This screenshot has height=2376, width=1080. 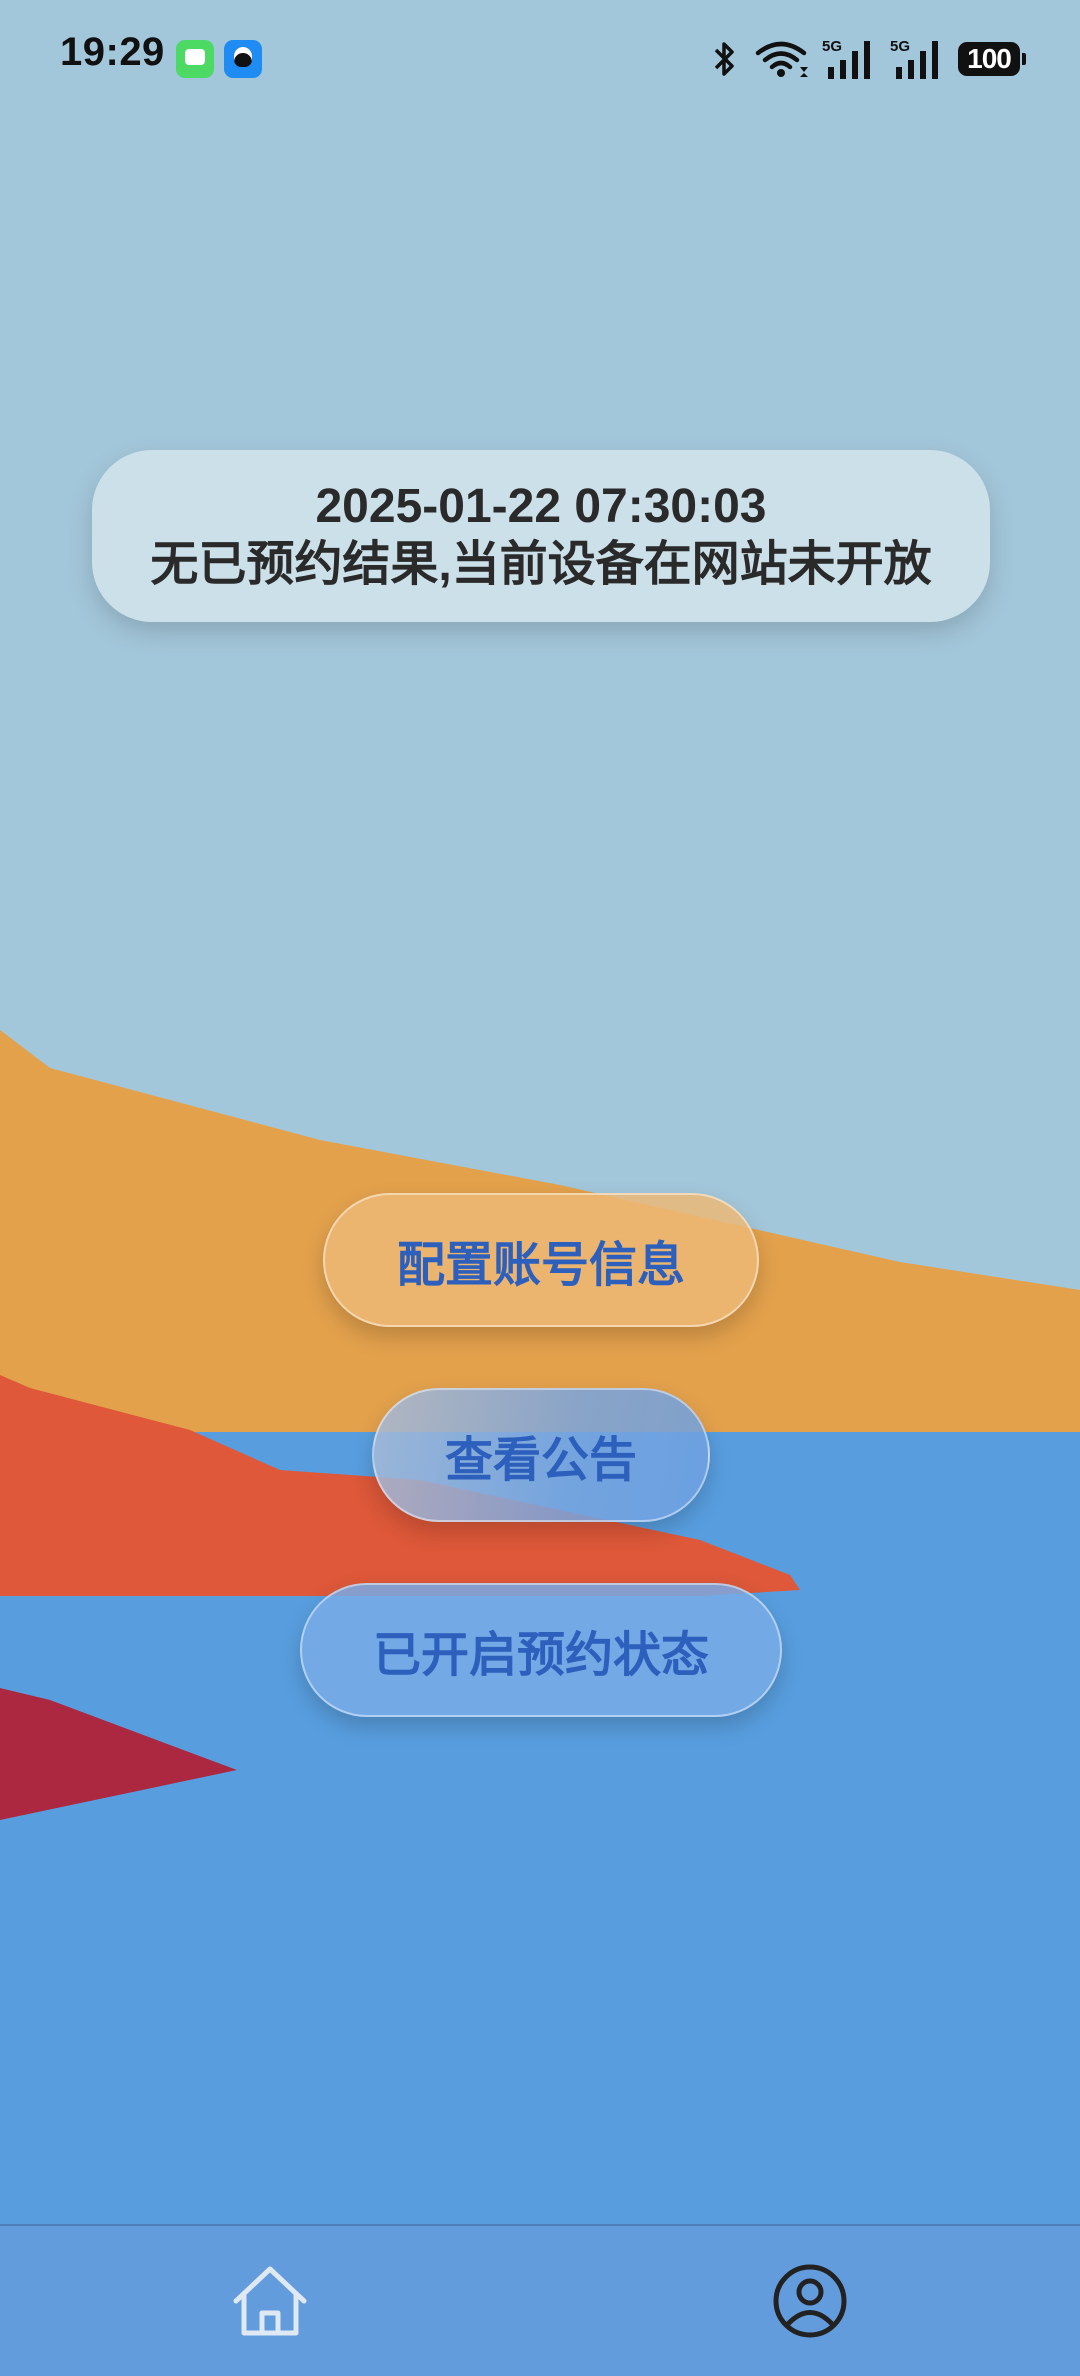 I want to click on nav-profile-tab, so click(x=810, y=2301).